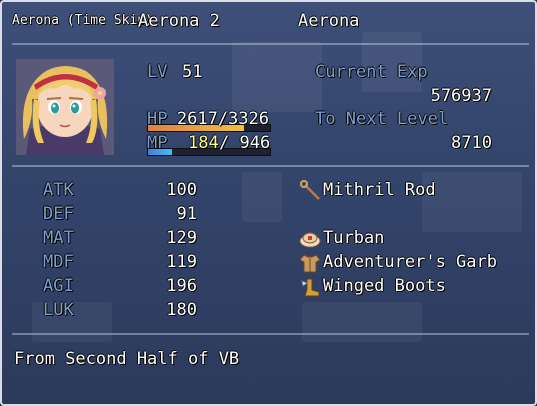 This screenshot has height=406, width=537. I want to click on staff-icon, so click(310, 190).